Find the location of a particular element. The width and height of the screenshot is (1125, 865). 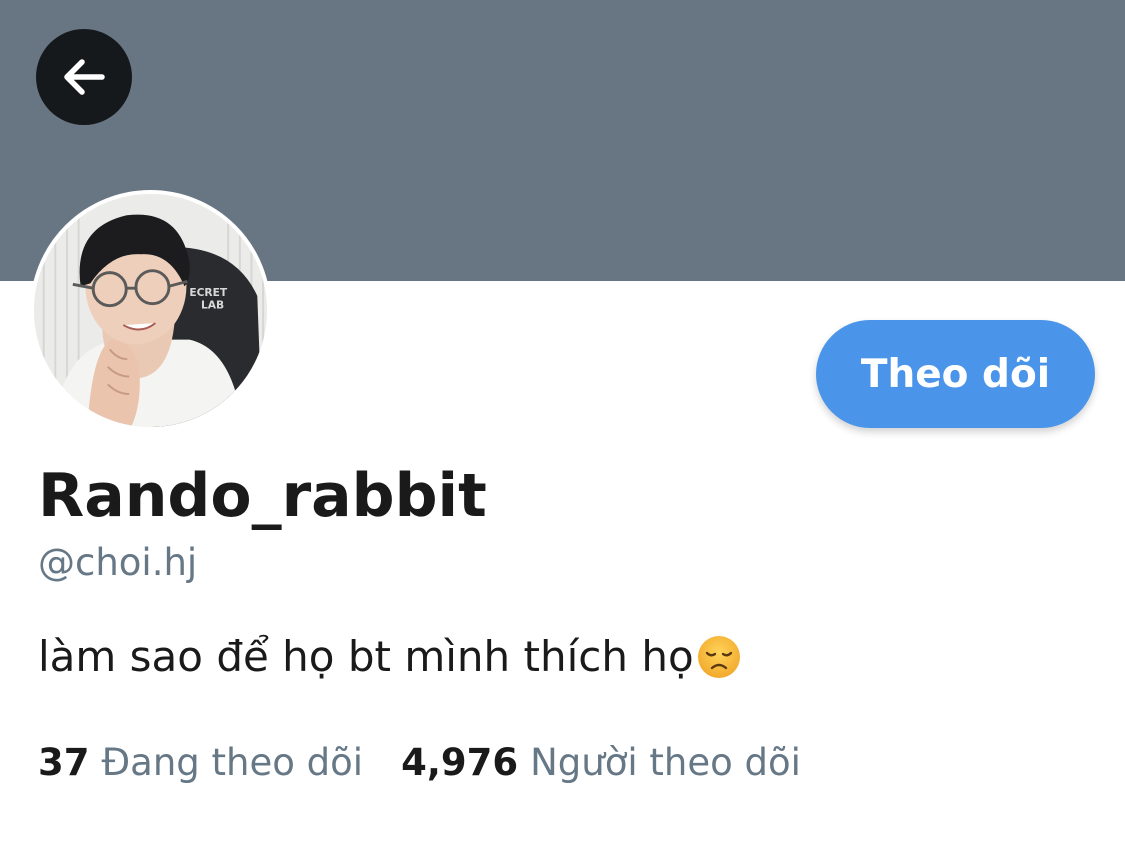

followers-label: Người theo dõi is located at coordinates (665, 762).